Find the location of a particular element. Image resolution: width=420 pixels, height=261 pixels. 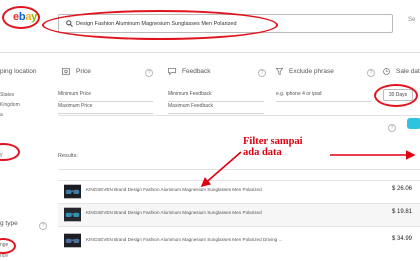

annotation-text: Filter sampai ada data is located at coordinates (273, 147).